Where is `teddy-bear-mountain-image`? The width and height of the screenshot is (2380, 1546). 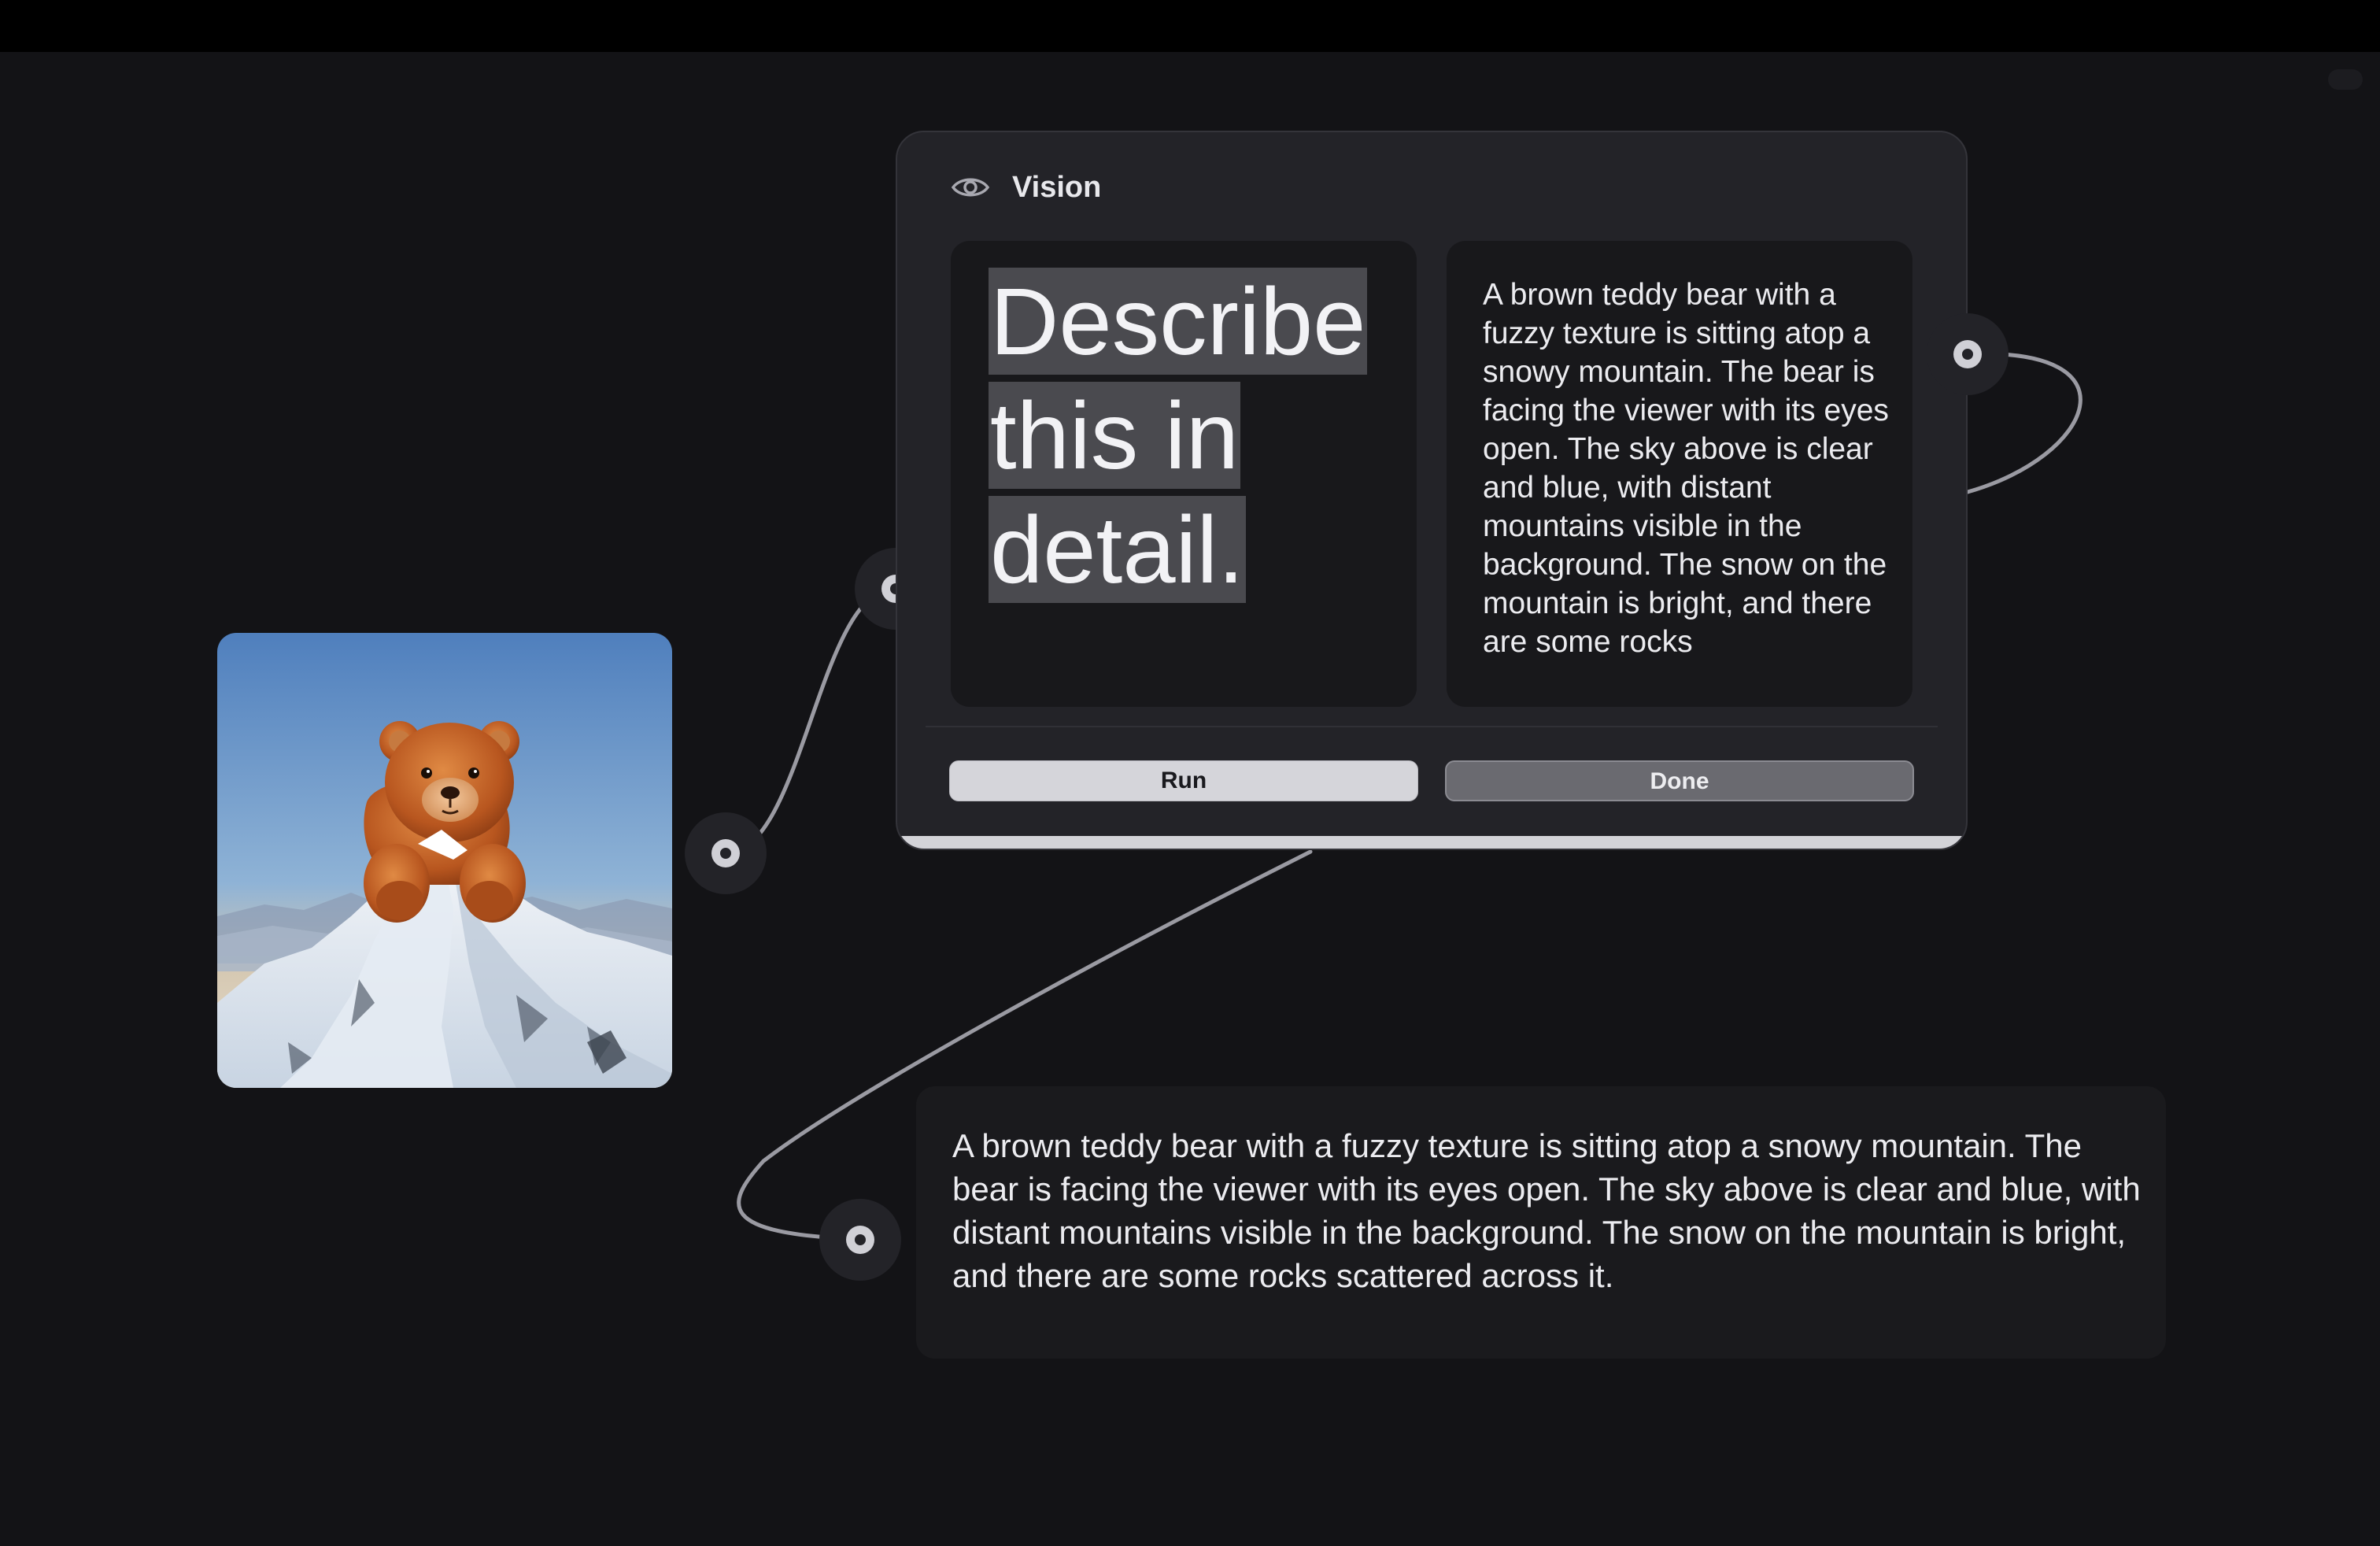 teddy-bear-mountain-image is located at coordinates (444, 861).